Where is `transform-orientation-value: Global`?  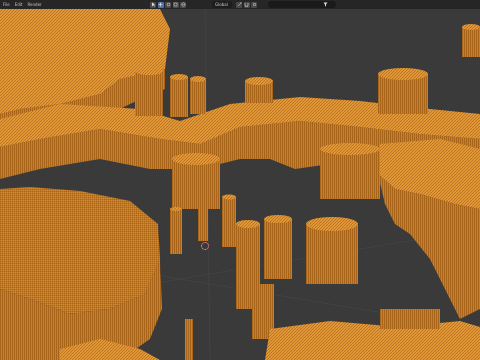
transform-orientation-value: Global is located at coordinates (221, 4).